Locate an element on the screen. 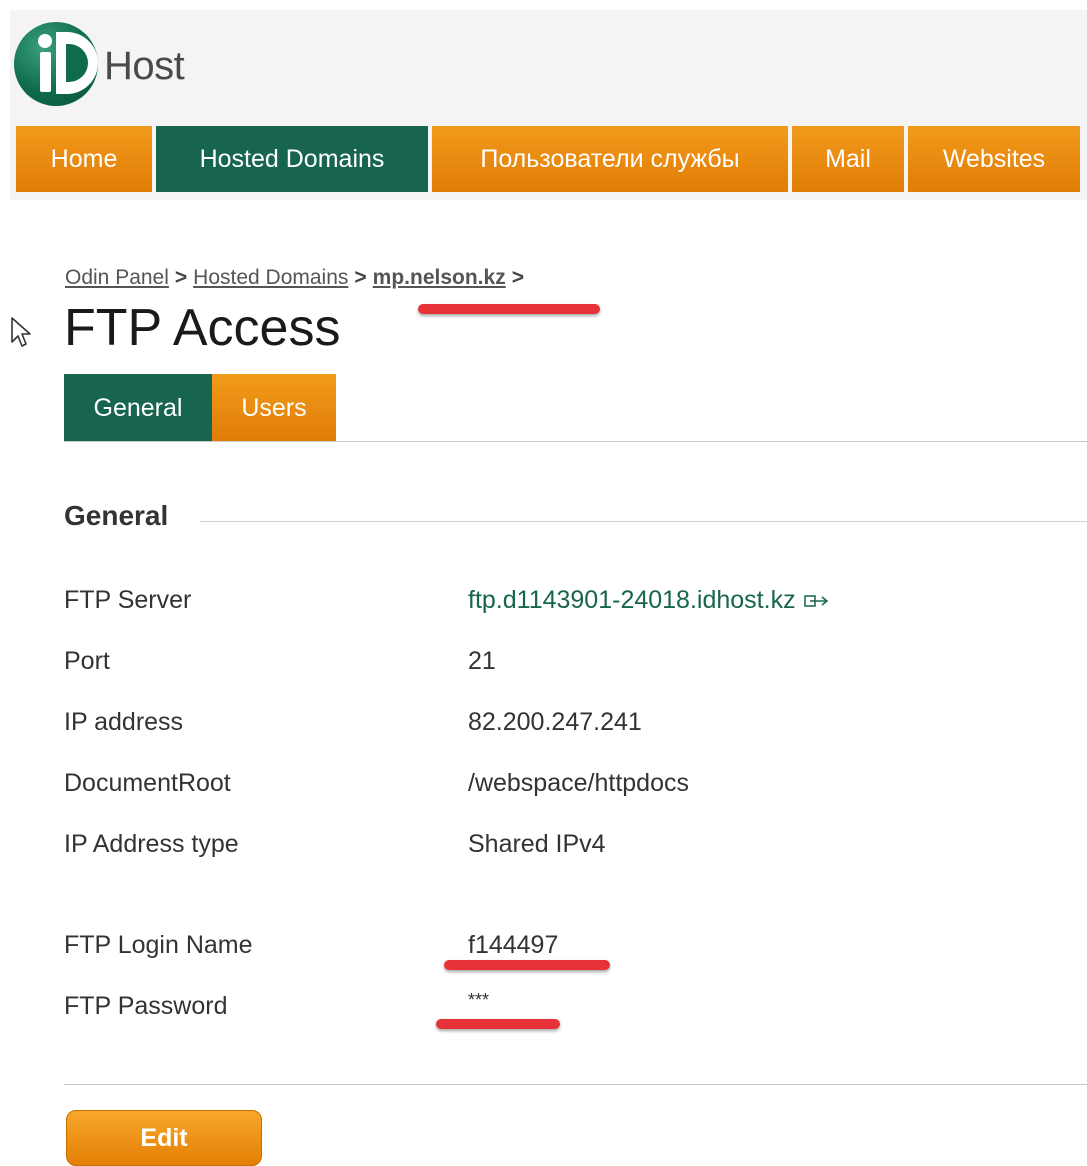 Image resolution: width=1087 pixels, height=1166 pixels. section-title: General is located at coordinates (116, 515).